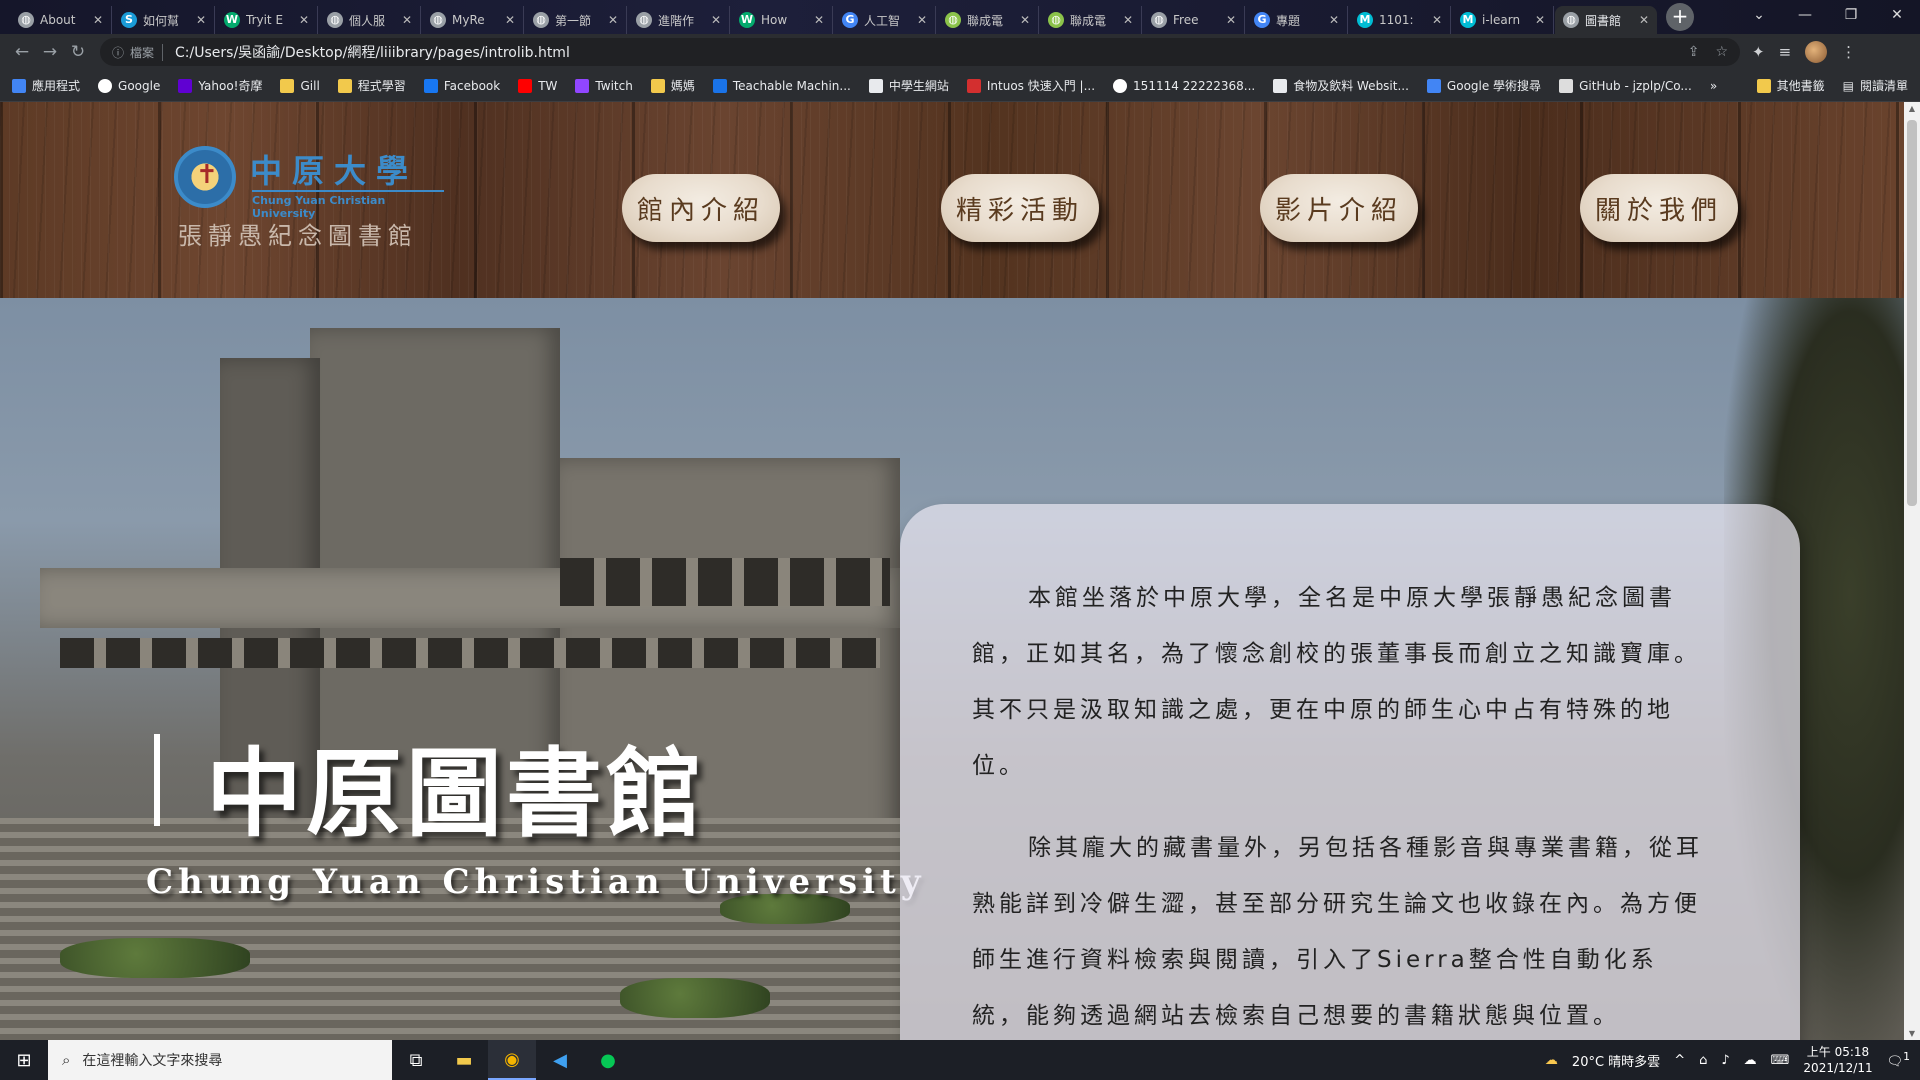 This screenshot has width=1920, height=1080. Describe the element at coordinates (1912, 108) in the screenshot. I see `scroll-up-icon: ▲` at that location.